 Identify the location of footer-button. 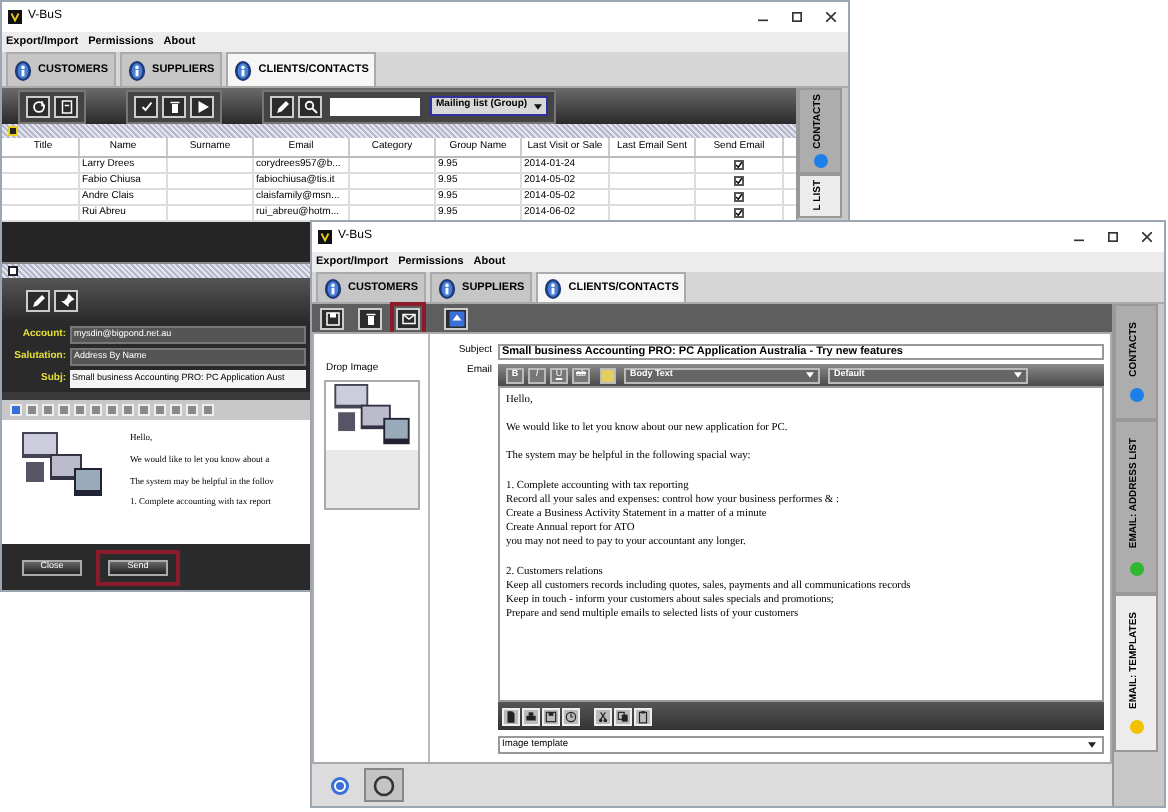
(384, 785).